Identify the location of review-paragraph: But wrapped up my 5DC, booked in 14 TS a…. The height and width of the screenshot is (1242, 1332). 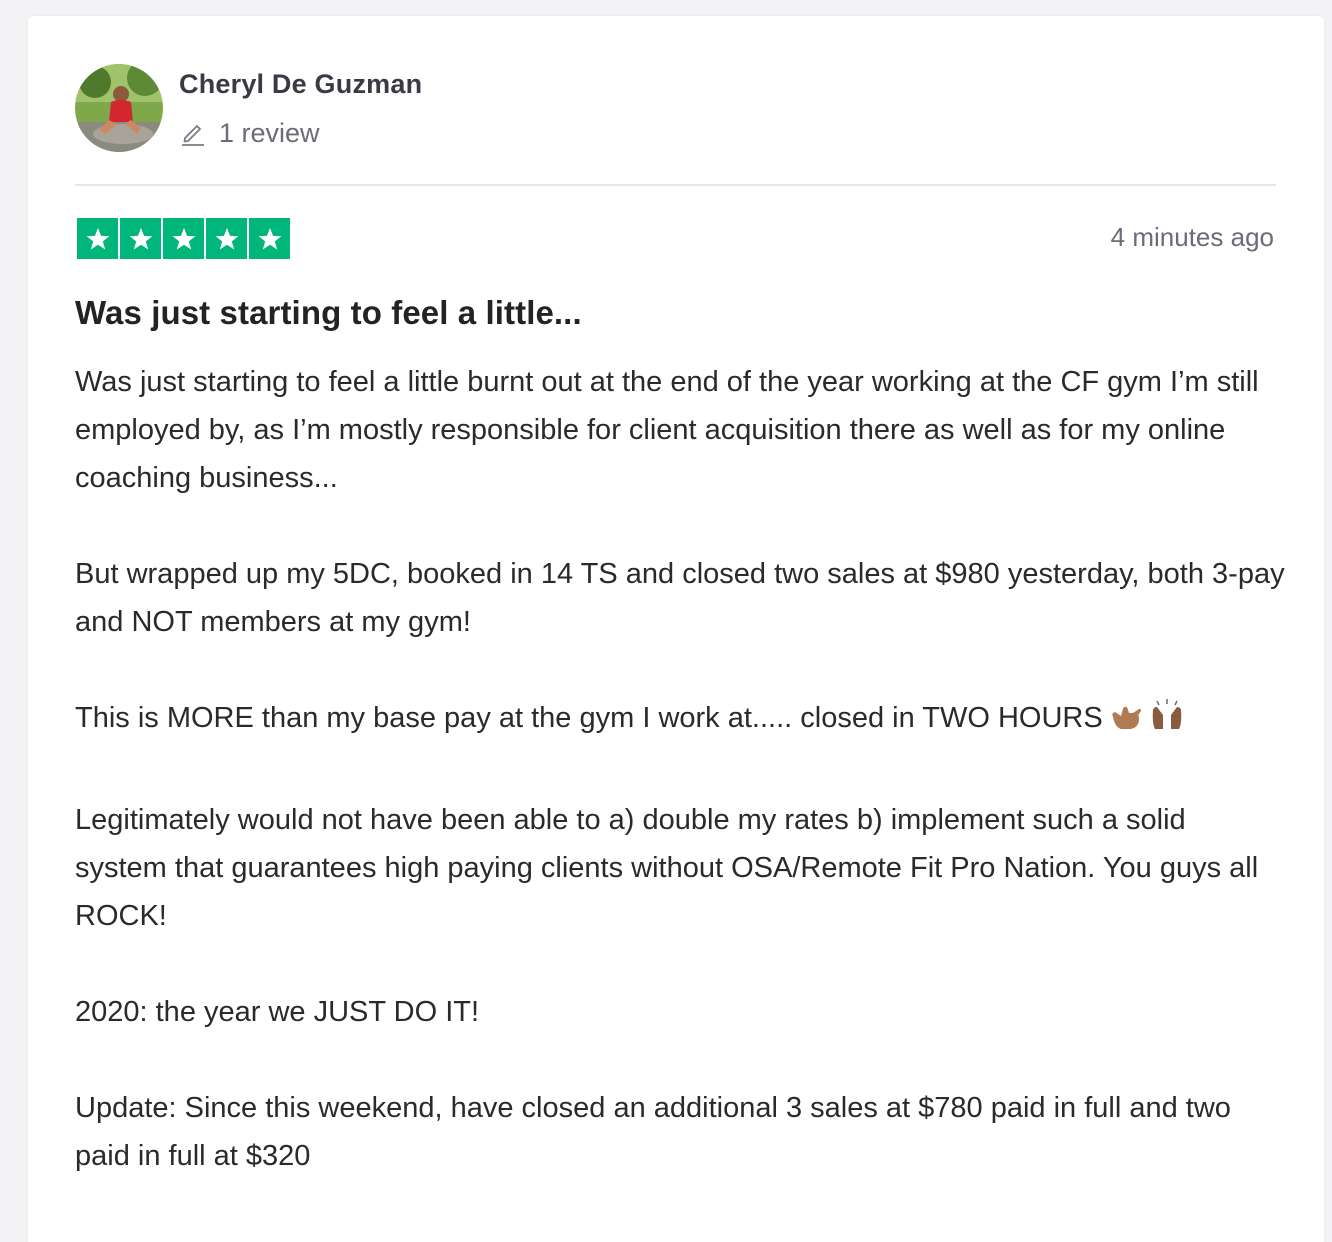
(680, 598).